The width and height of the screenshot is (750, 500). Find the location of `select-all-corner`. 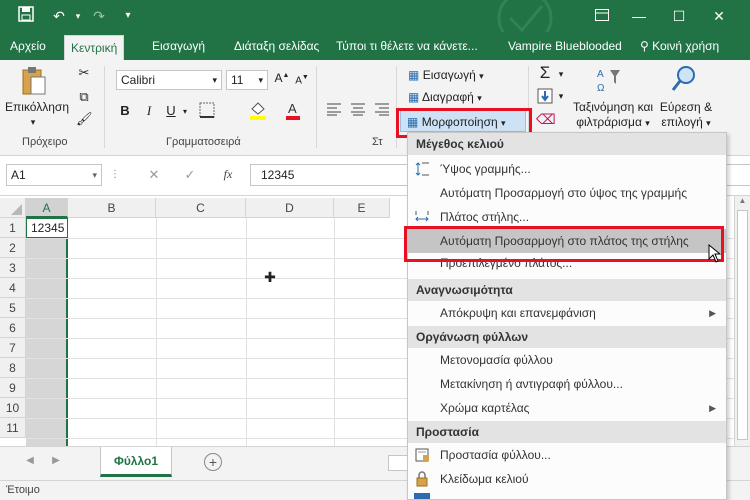

select-all-corner is located at coordinates (13, 208).